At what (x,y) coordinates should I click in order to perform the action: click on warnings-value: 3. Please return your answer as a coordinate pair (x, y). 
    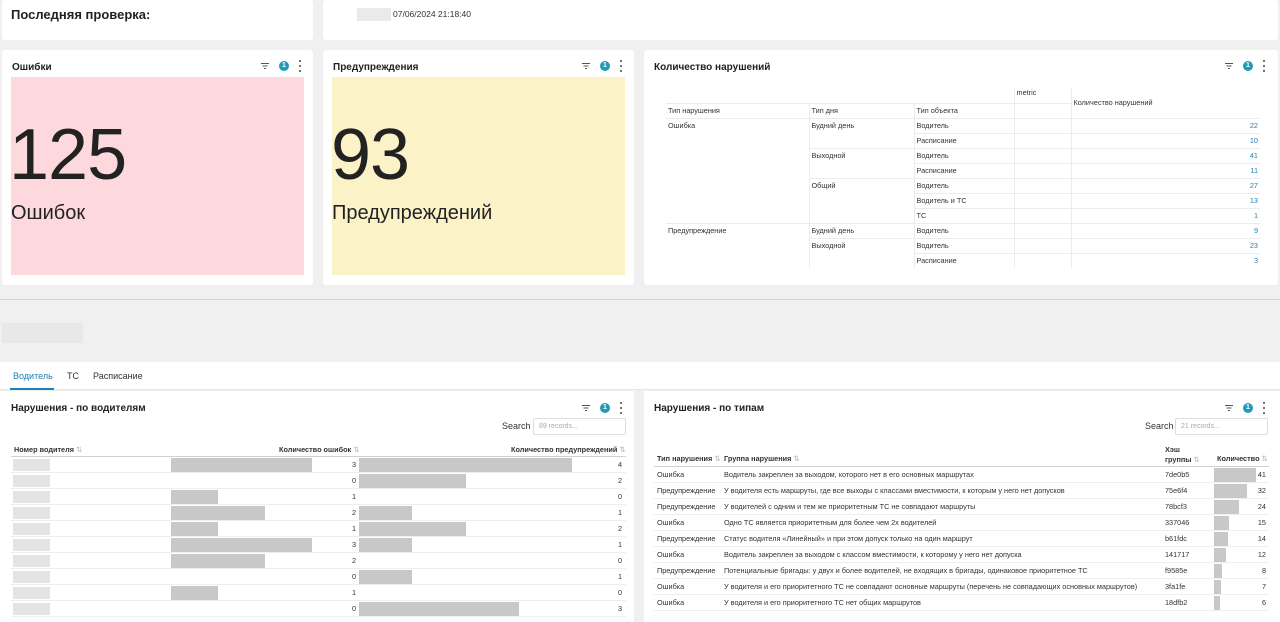
    Looking at the image, I should click on (619, 608).